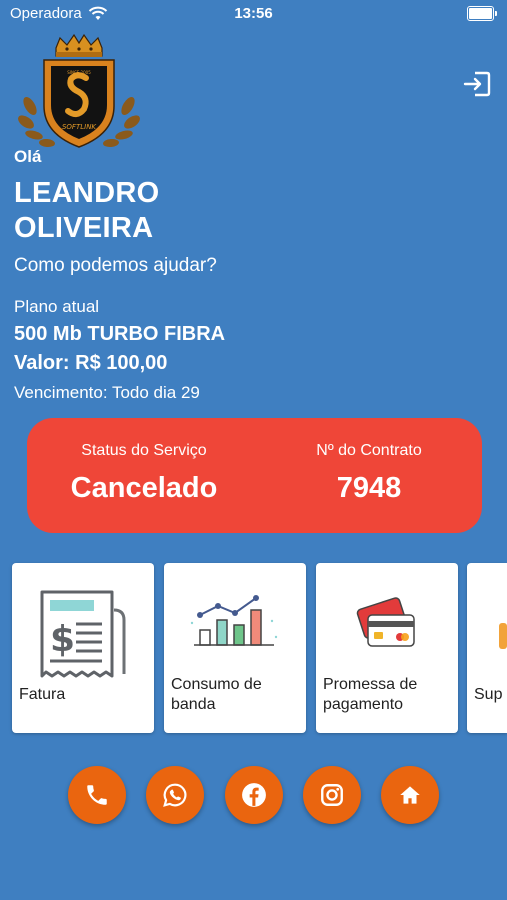 This screenshot has height=900, width=507. What do you see at coordinates (79, 72) in the screenshot?
I see `svg-text: SINCE 2005` at bounding box center [79, 72].